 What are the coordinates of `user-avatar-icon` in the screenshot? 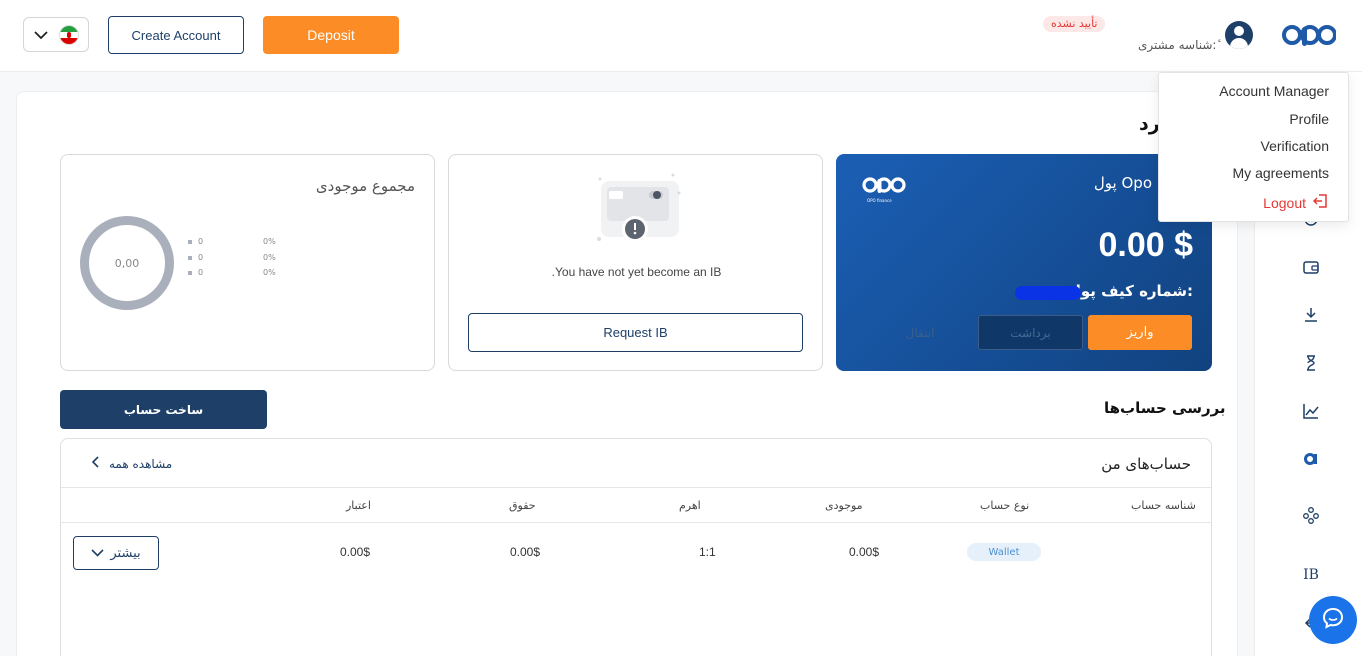 It's located at (1239, 35).